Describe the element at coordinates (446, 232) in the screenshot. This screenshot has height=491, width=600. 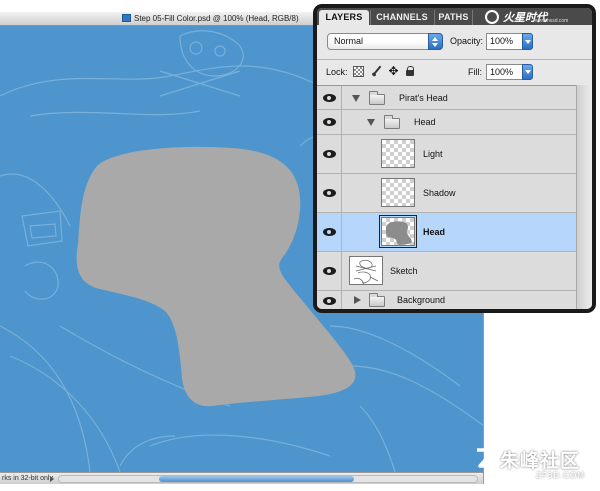
I see `layer-row-head-selected: Head` at that location.